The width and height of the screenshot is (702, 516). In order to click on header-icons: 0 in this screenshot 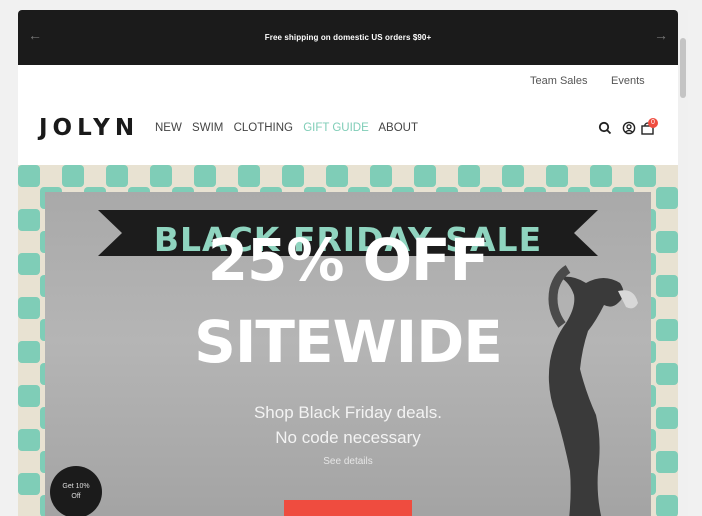, I will do `click(618, 129)`.